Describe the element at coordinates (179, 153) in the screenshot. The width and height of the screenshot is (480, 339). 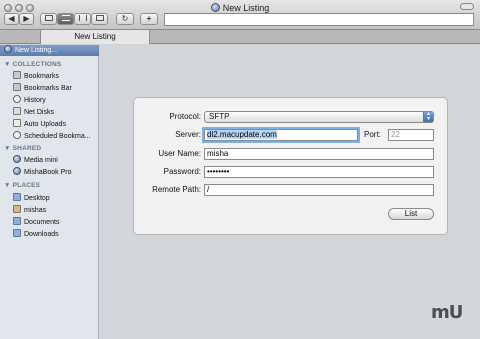
I see `username-label: User Name:` at that location.